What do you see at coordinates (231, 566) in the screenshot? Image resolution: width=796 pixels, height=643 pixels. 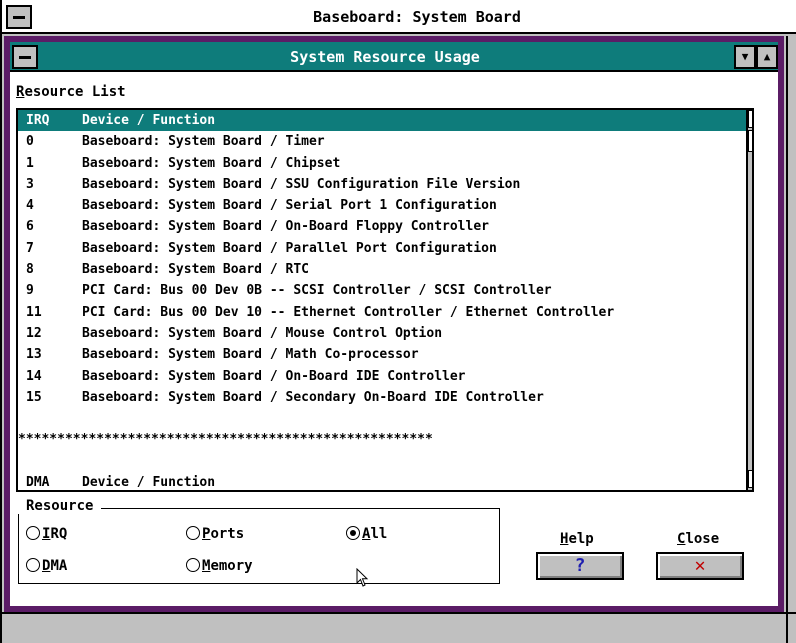 I see `radio-memory-label: emory` at bounding box center [231, 566].